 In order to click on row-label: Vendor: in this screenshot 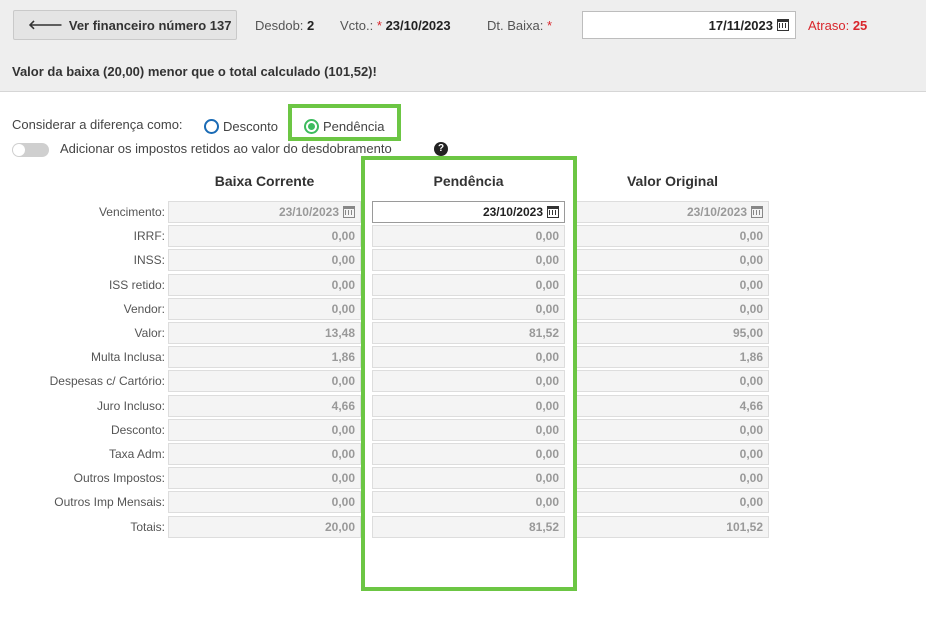, I will do `click(144, 309)`.